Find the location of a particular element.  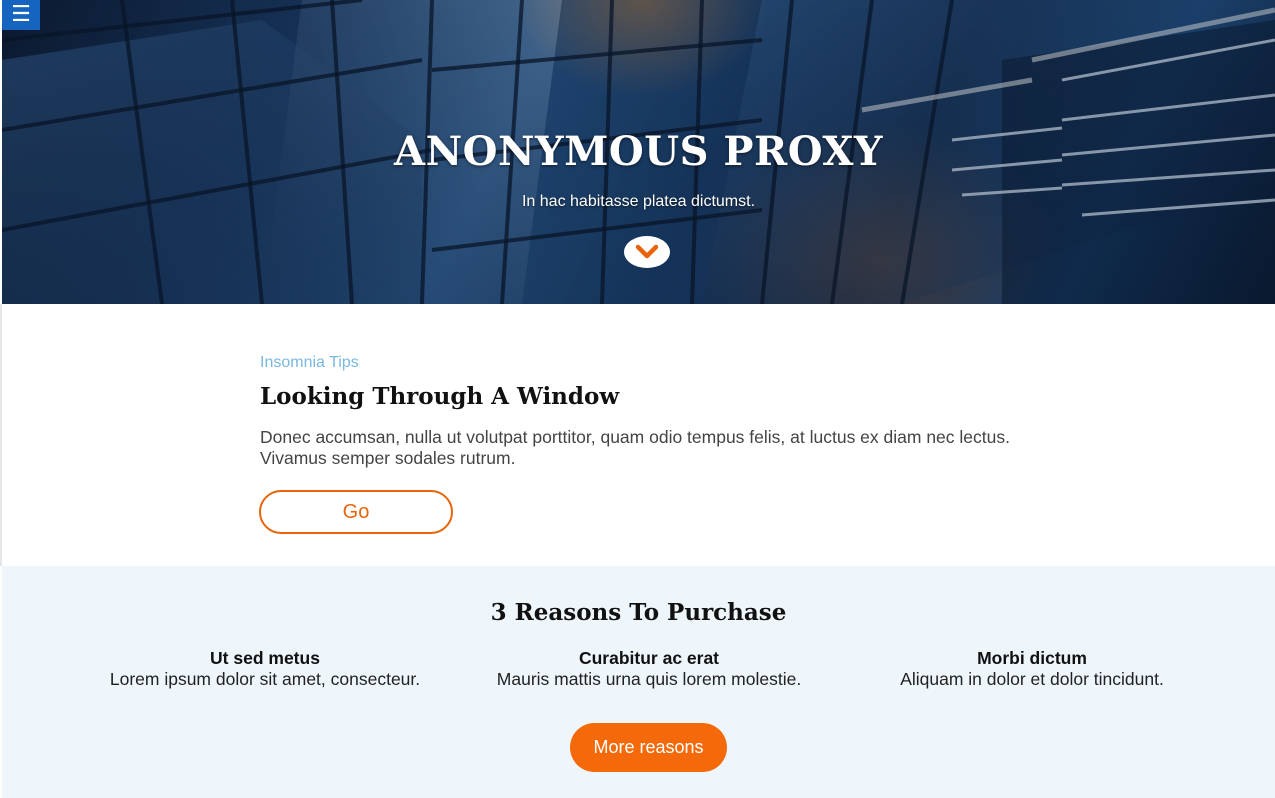

reasons-heading: 3 Reasons To Purchase is located at coordinates (638, 612).